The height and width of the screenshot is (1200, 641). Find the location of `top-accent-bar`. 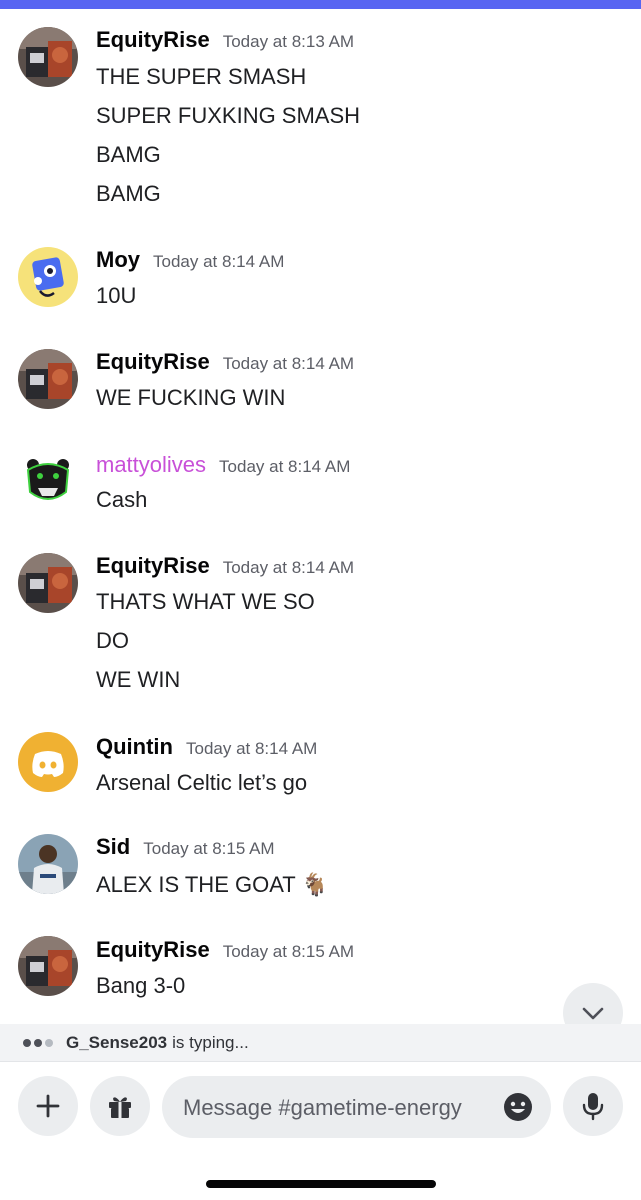

top-accent-bar is located at coordinates (320, 4).